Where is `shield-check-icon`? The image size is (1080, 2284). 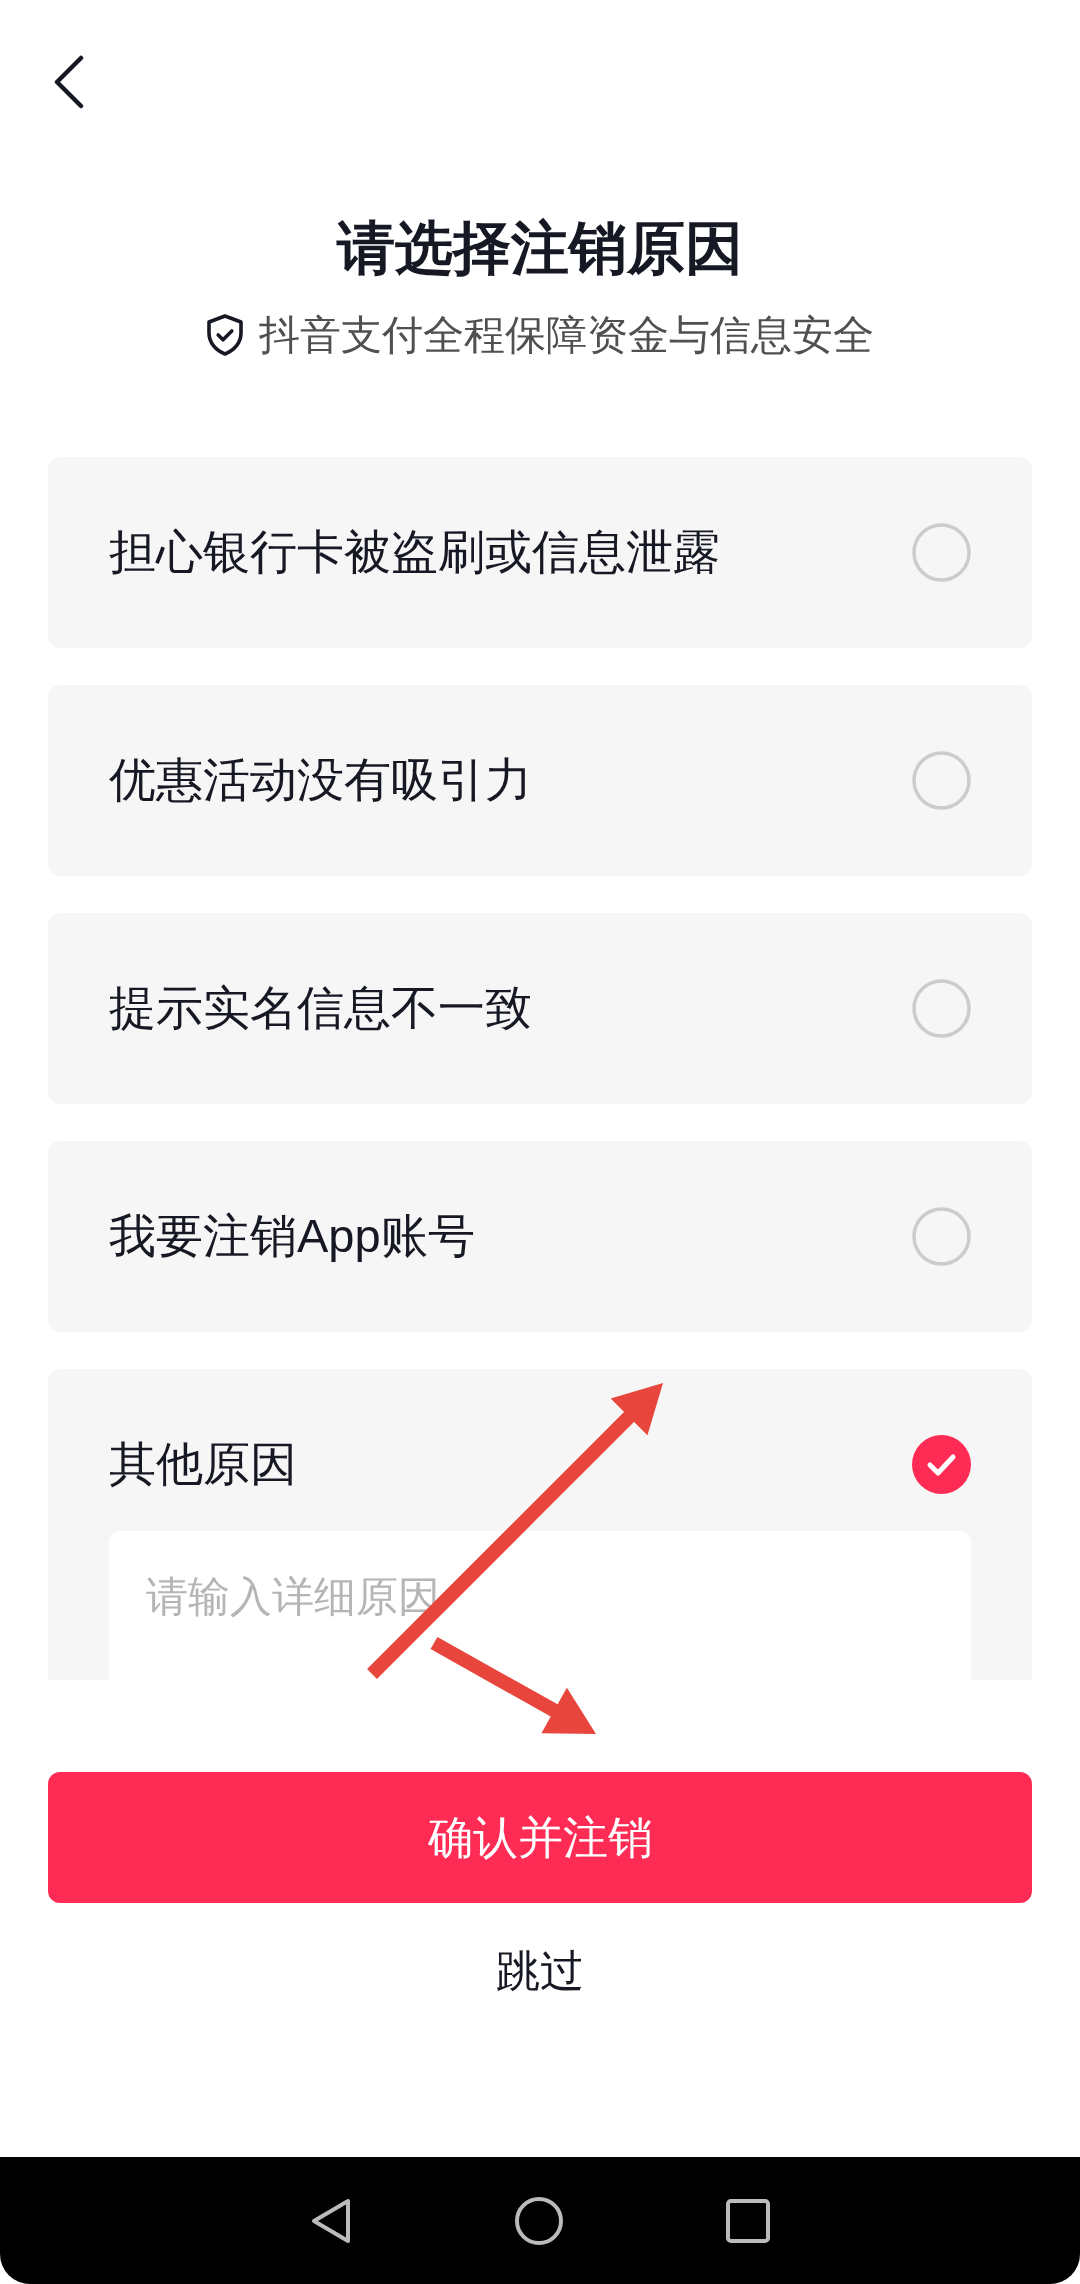
shield-check-icon is located at coordinates (224, 335).